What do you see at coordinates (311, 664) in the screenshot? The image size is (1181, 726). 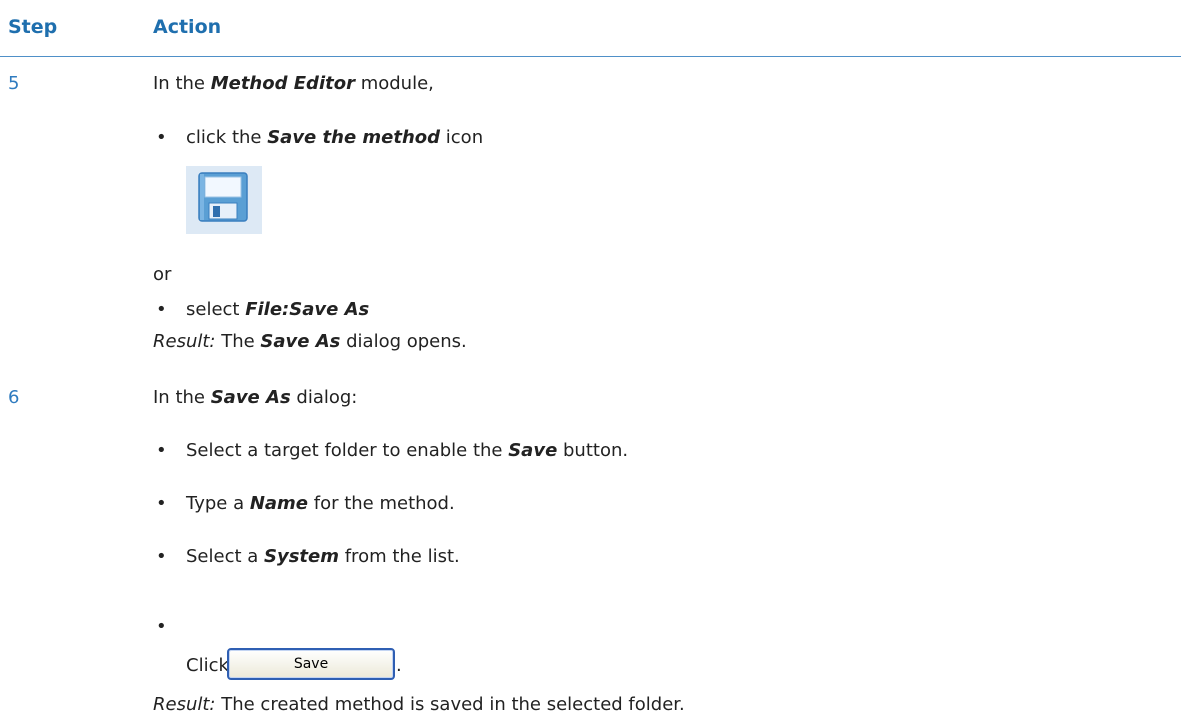 I see `save-button: Save` at bounding box center [311, 664].